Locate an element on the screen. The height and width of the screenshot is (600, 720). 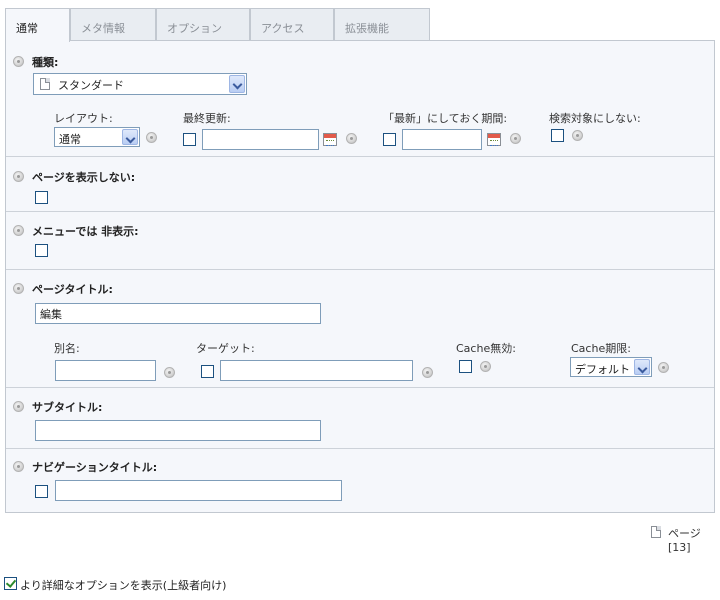
cache-timeout-select: デフォルト is located at coordinates (611, 367).